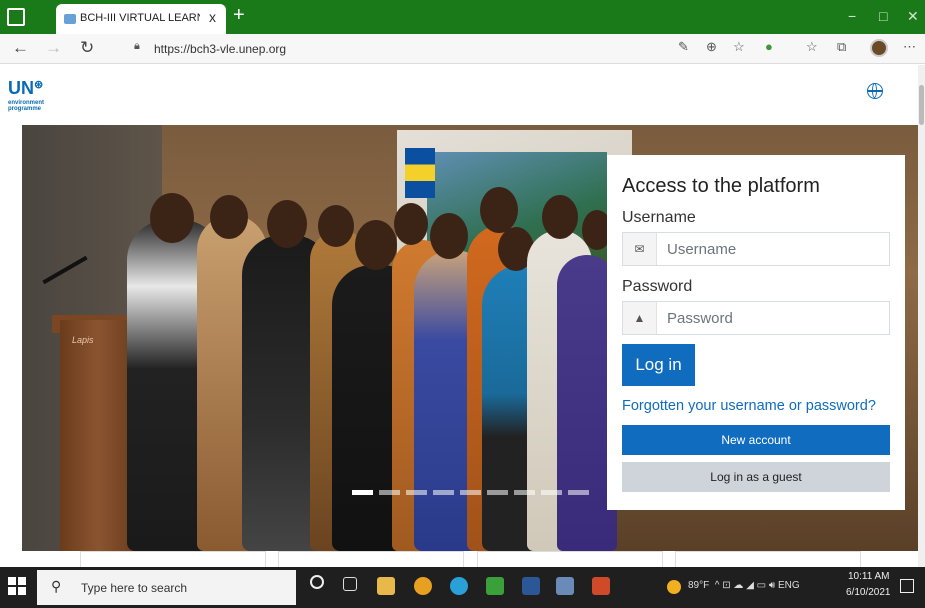 The width and height of the screenshot is (925, 608). I want to click on notification-icon, so click(907, 586).